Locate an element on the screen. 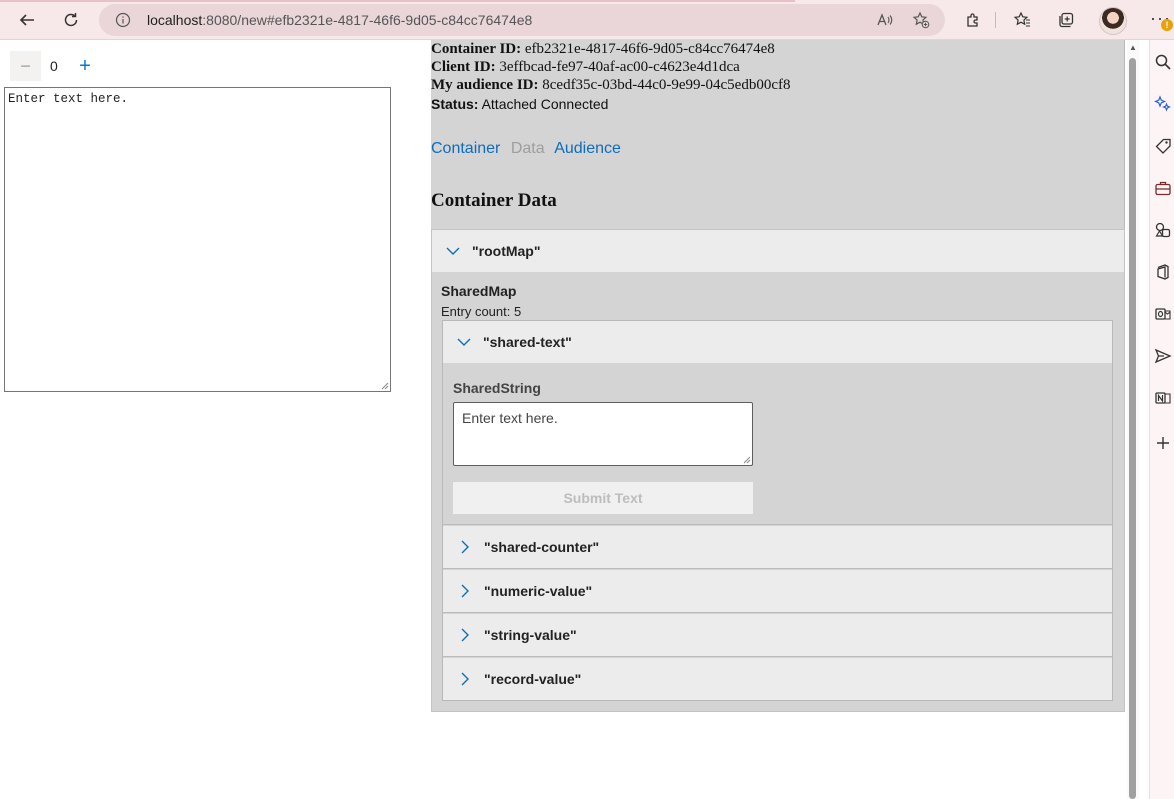  audience-id-value: 8cedf35c-03bd-44c0-9e99-04c5edb00cf8 is located at coordinates (666, 85).